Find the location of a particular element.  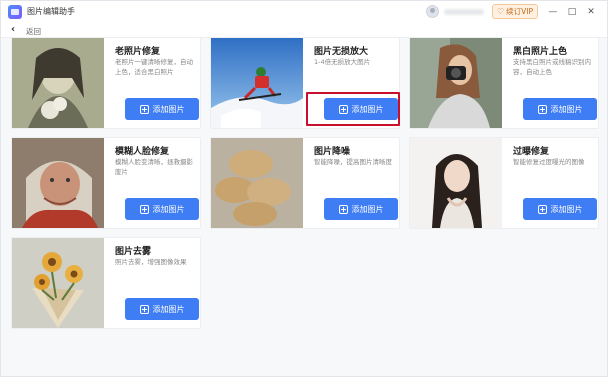

renew-vip-label: 续订VIP is located at coordinates (520, 11).